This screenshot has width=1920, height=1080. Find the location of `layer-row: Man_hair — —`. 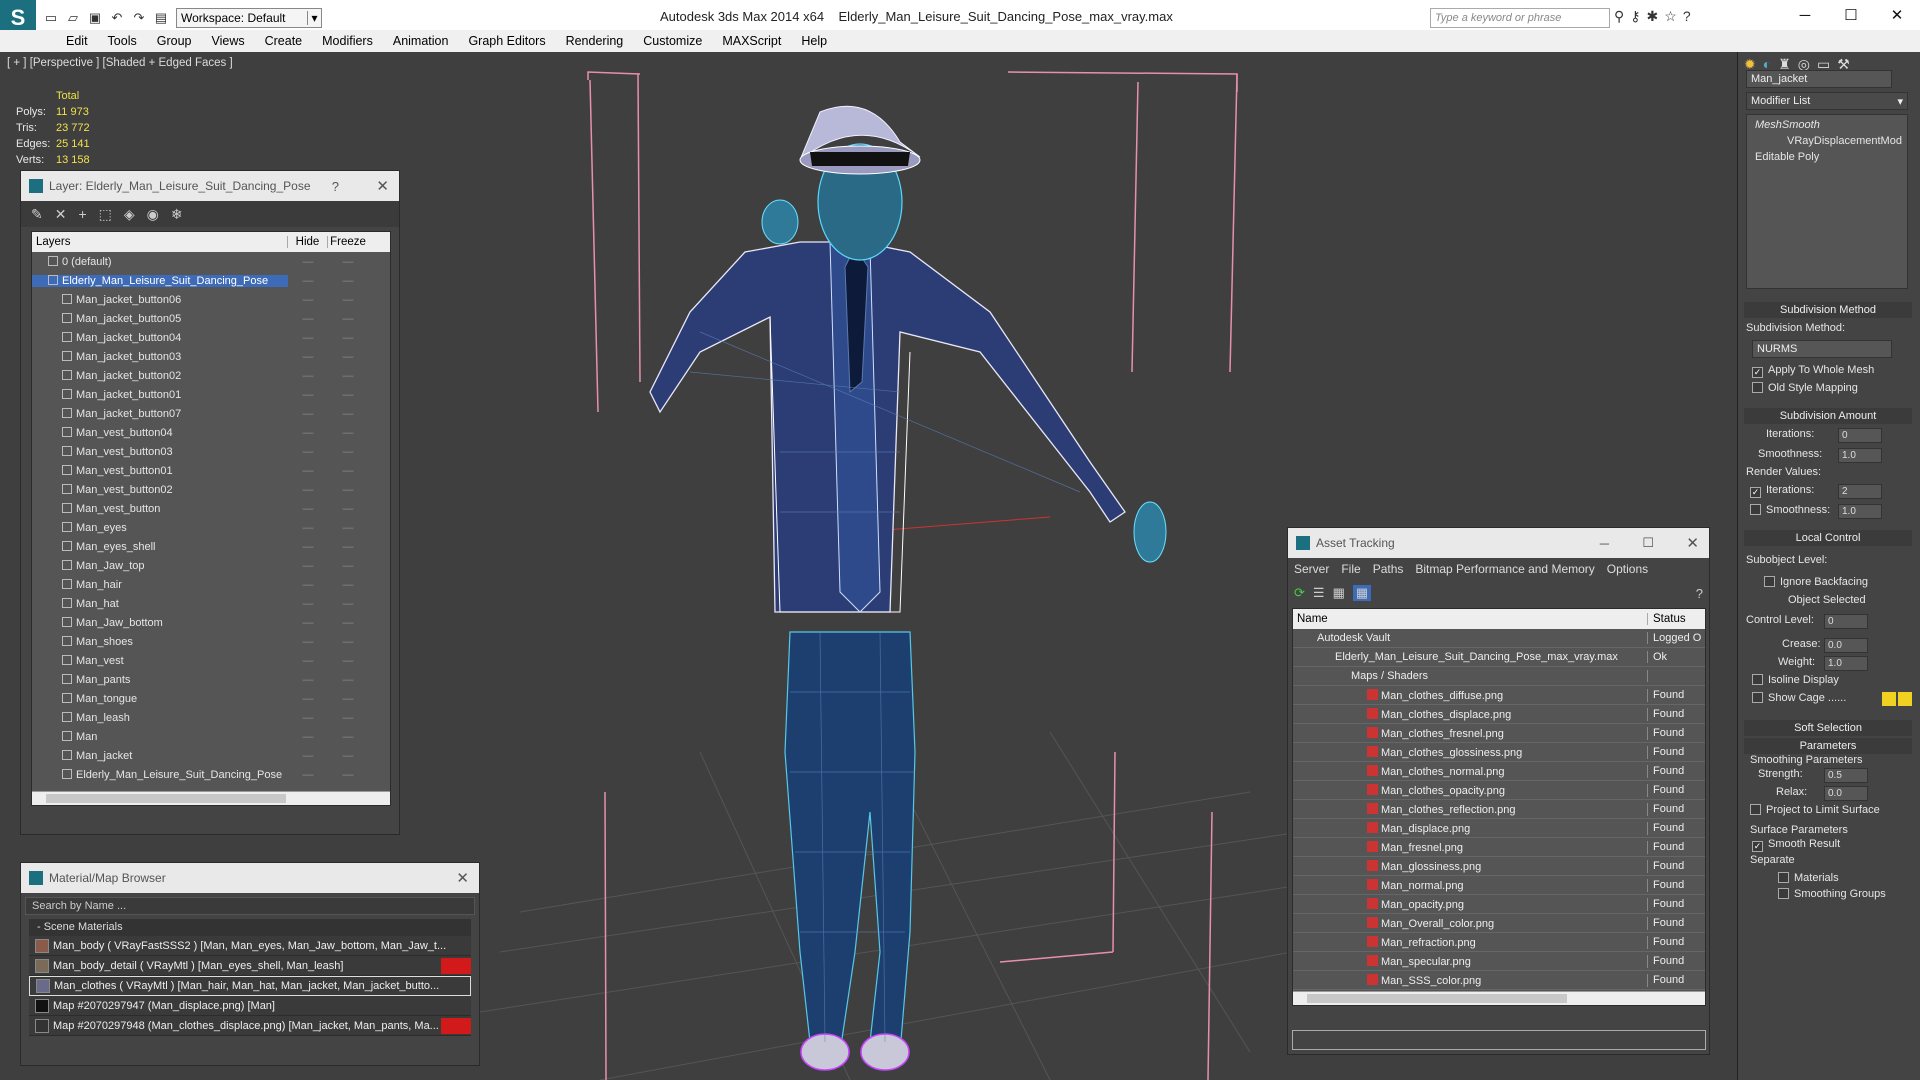

layer-row: Man_hair — — is located at coordinates (211, 584).